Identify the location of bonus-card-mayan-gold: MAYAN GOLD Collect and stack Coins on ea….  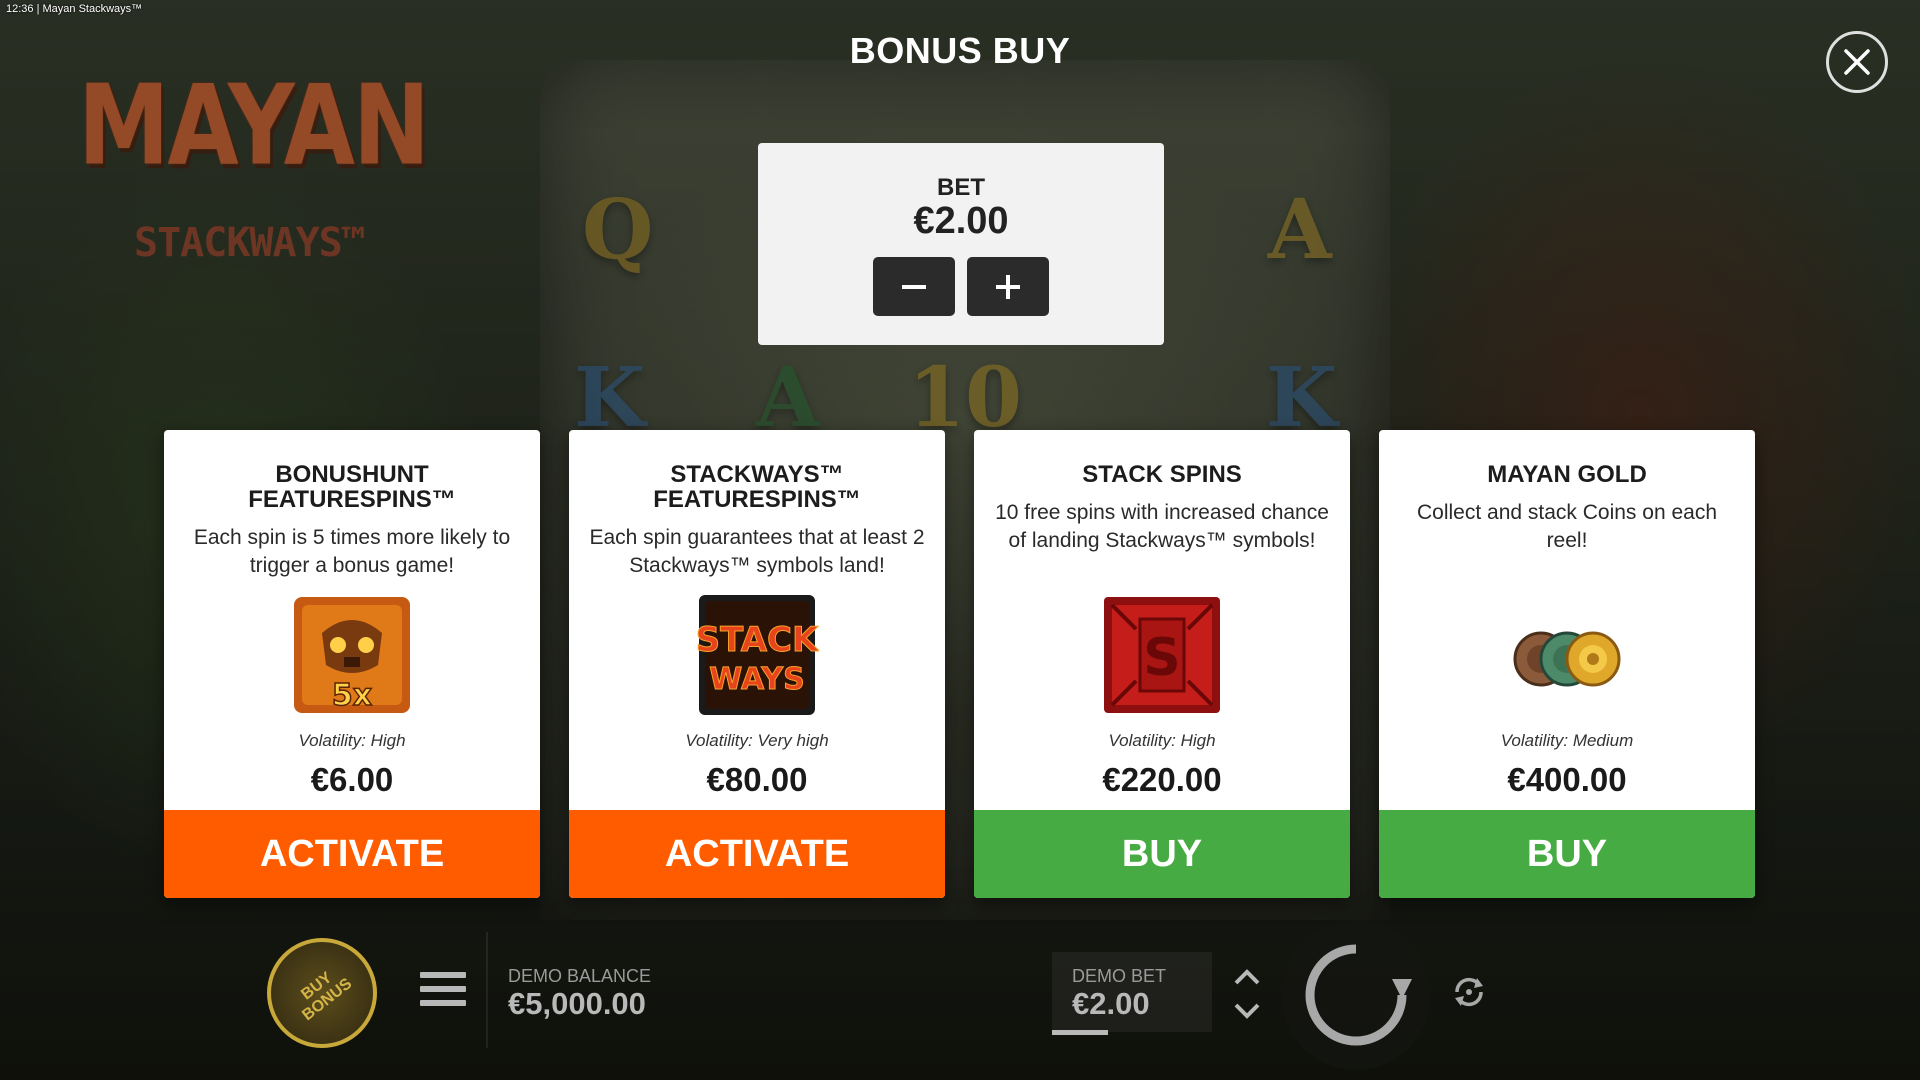
(1567, 664).